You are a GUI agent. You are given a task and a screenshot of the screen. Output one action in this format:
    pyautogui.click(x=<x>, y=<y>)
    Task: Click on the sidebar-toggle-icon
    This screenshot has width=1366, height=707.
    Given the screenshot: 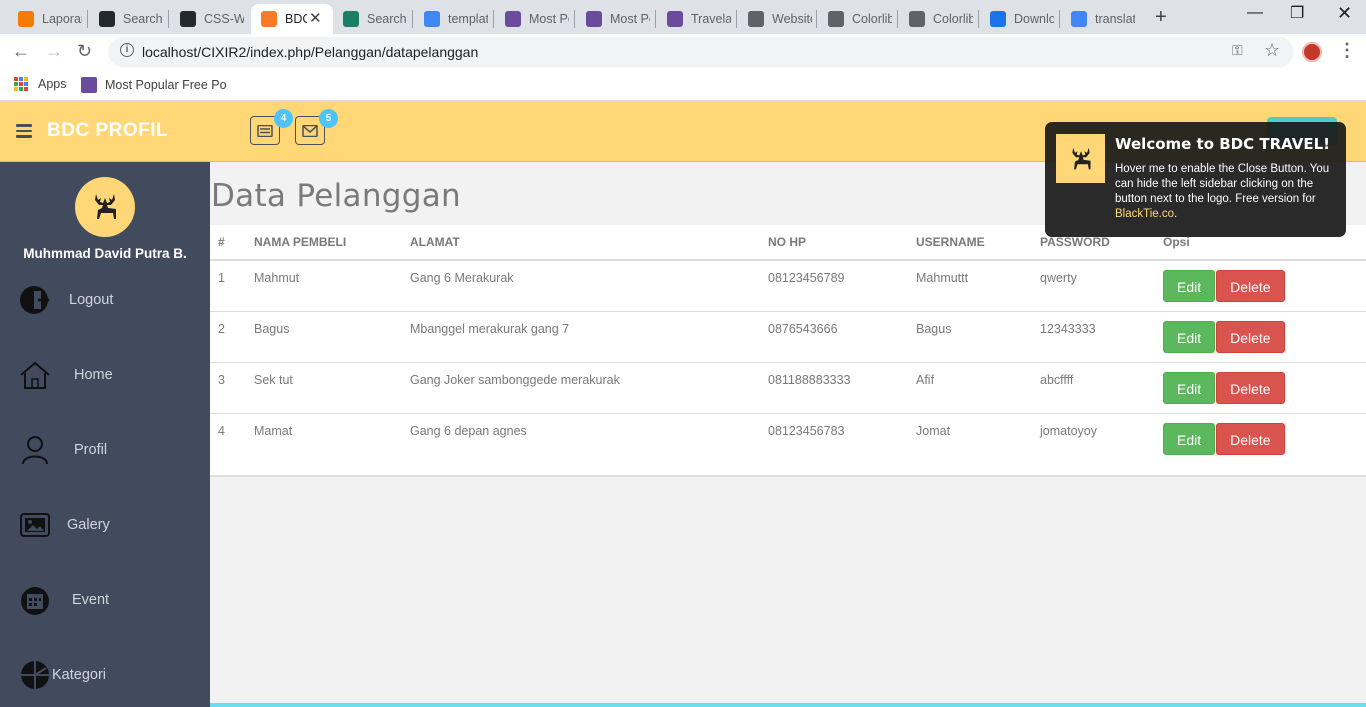 What is the action you would take?
    pyautogui.click(x=24, y=131)
    